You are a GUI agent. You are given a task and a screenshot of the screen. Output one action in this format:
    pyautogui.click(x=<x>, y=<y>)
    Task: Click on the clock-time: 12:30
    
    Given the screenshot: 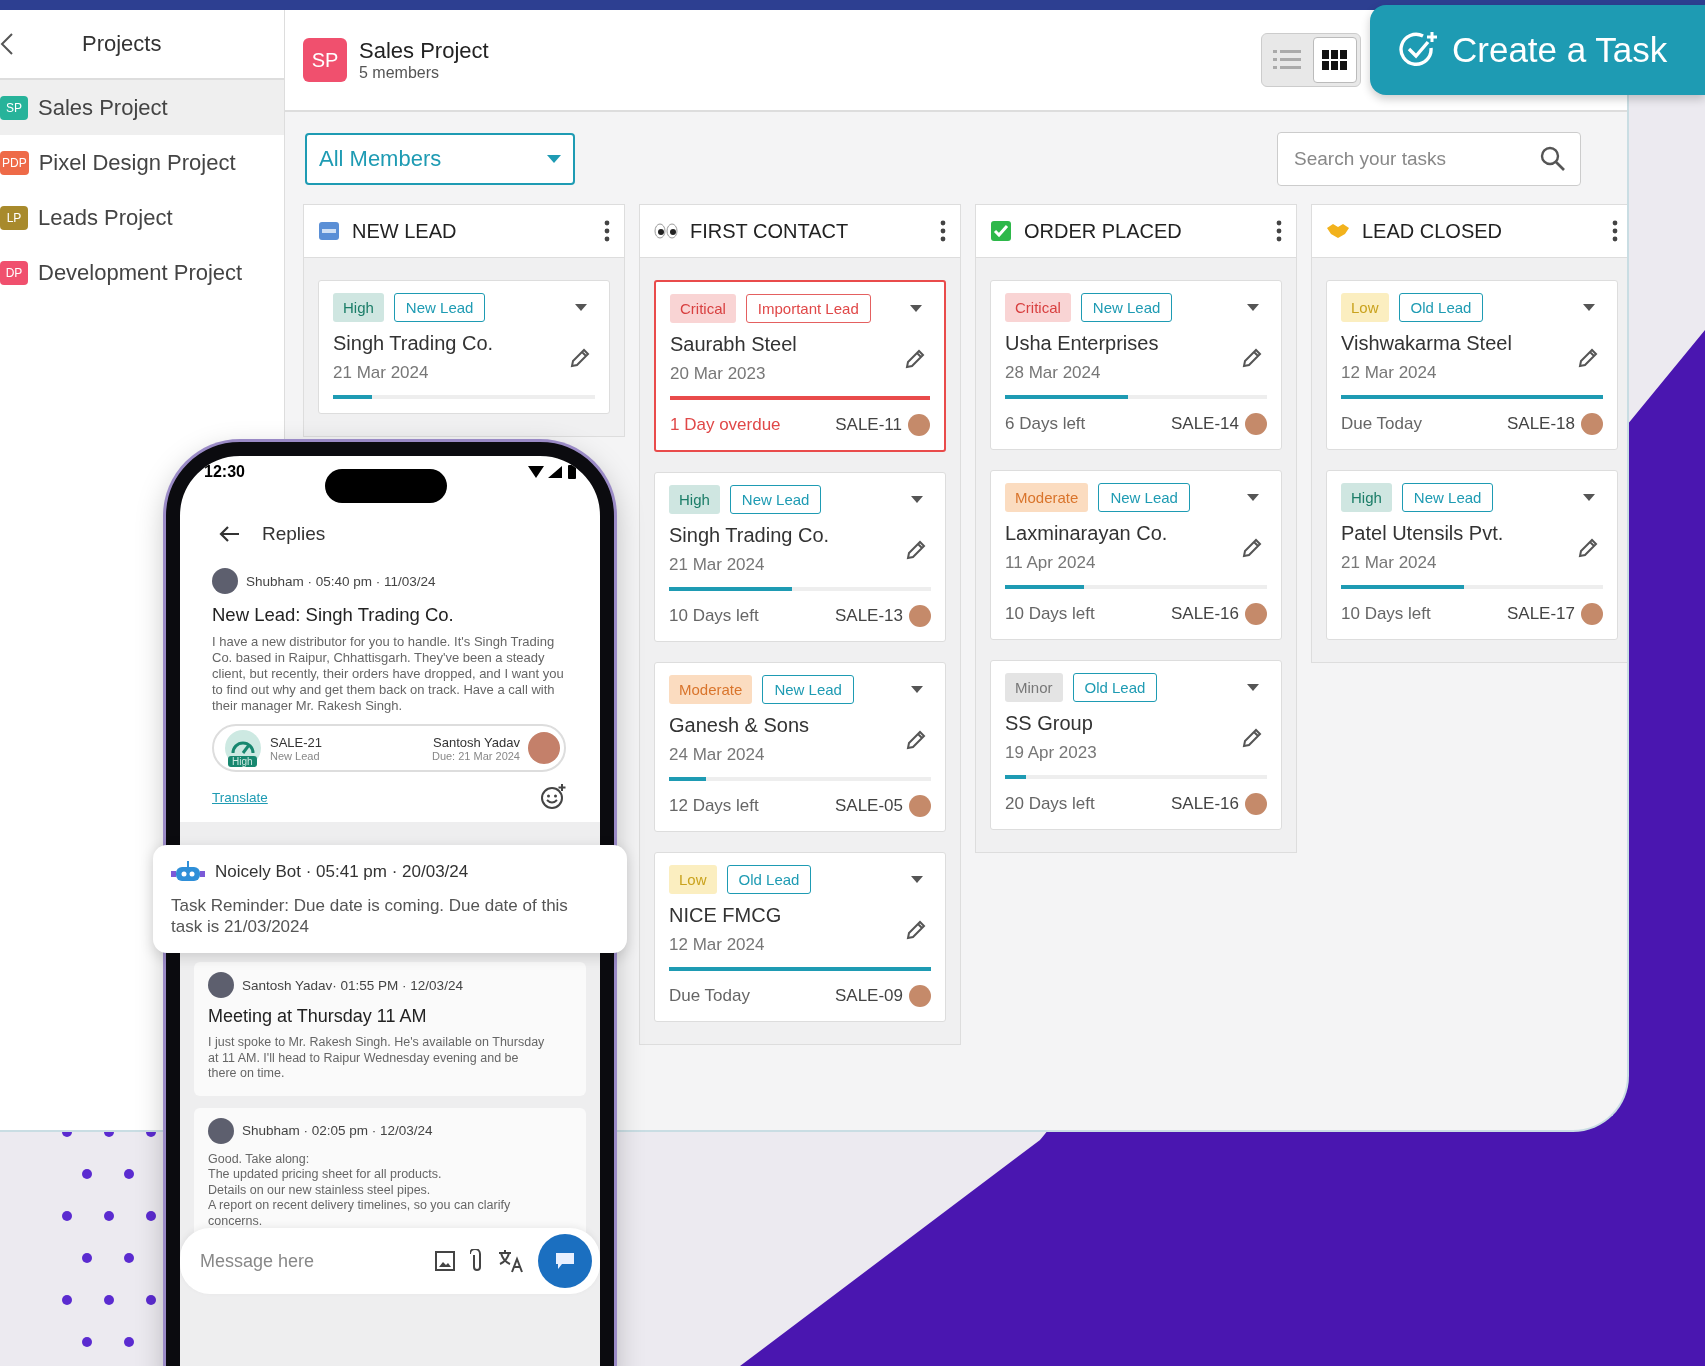 What is the action you would take?
    pyautogui.click(x=224, y=472)
    